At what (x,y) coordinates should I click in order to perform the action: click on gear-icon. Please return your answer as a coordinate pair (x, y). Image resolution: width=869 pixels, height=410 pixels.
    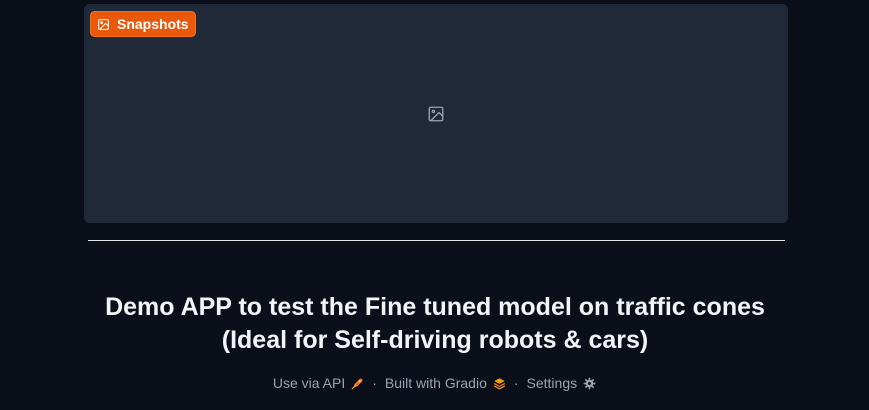
    Looking at the image, I should click on (589, 383).